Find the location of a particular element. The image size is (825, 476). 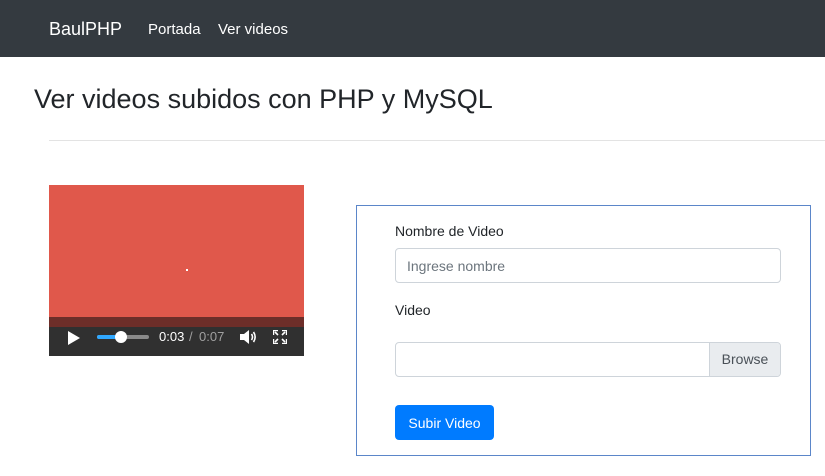

time-current: 0:03 is located at coordinates (172, 336).